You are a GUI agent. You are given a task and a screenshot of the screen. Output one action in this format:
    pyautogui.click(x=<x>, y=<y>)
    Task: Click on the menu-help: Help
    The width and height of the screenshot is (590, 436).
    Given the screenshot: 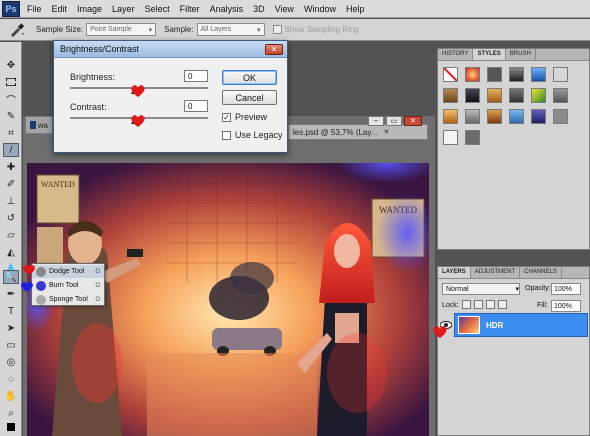 What is the action you would take?
    pyautogui.click(x=355, y=9)
    